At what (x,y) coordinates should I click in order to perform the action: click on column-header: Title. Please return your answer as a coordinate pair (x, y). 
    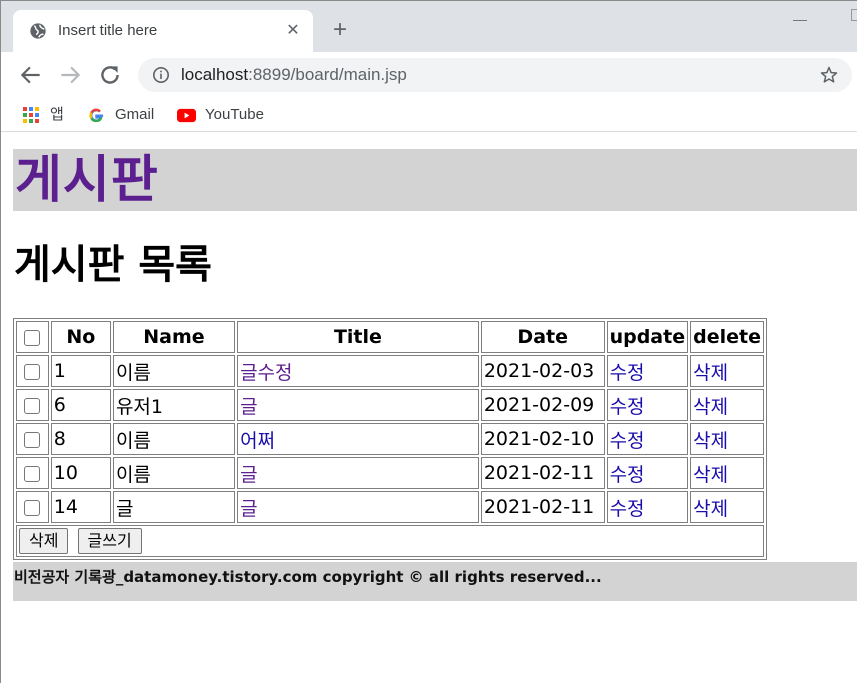
    Looking at the image, I should click on (358, 337).